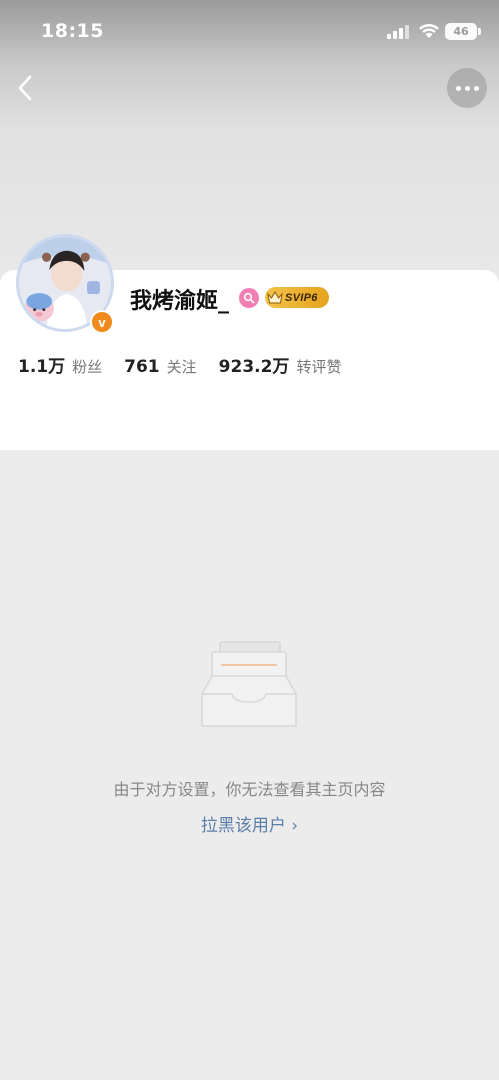 This screenshot has height=1080, width=499. I want to click on profile-stats: 1.1万 粉丝 761 关注 923.2万 转评赞, so click(190, 364).